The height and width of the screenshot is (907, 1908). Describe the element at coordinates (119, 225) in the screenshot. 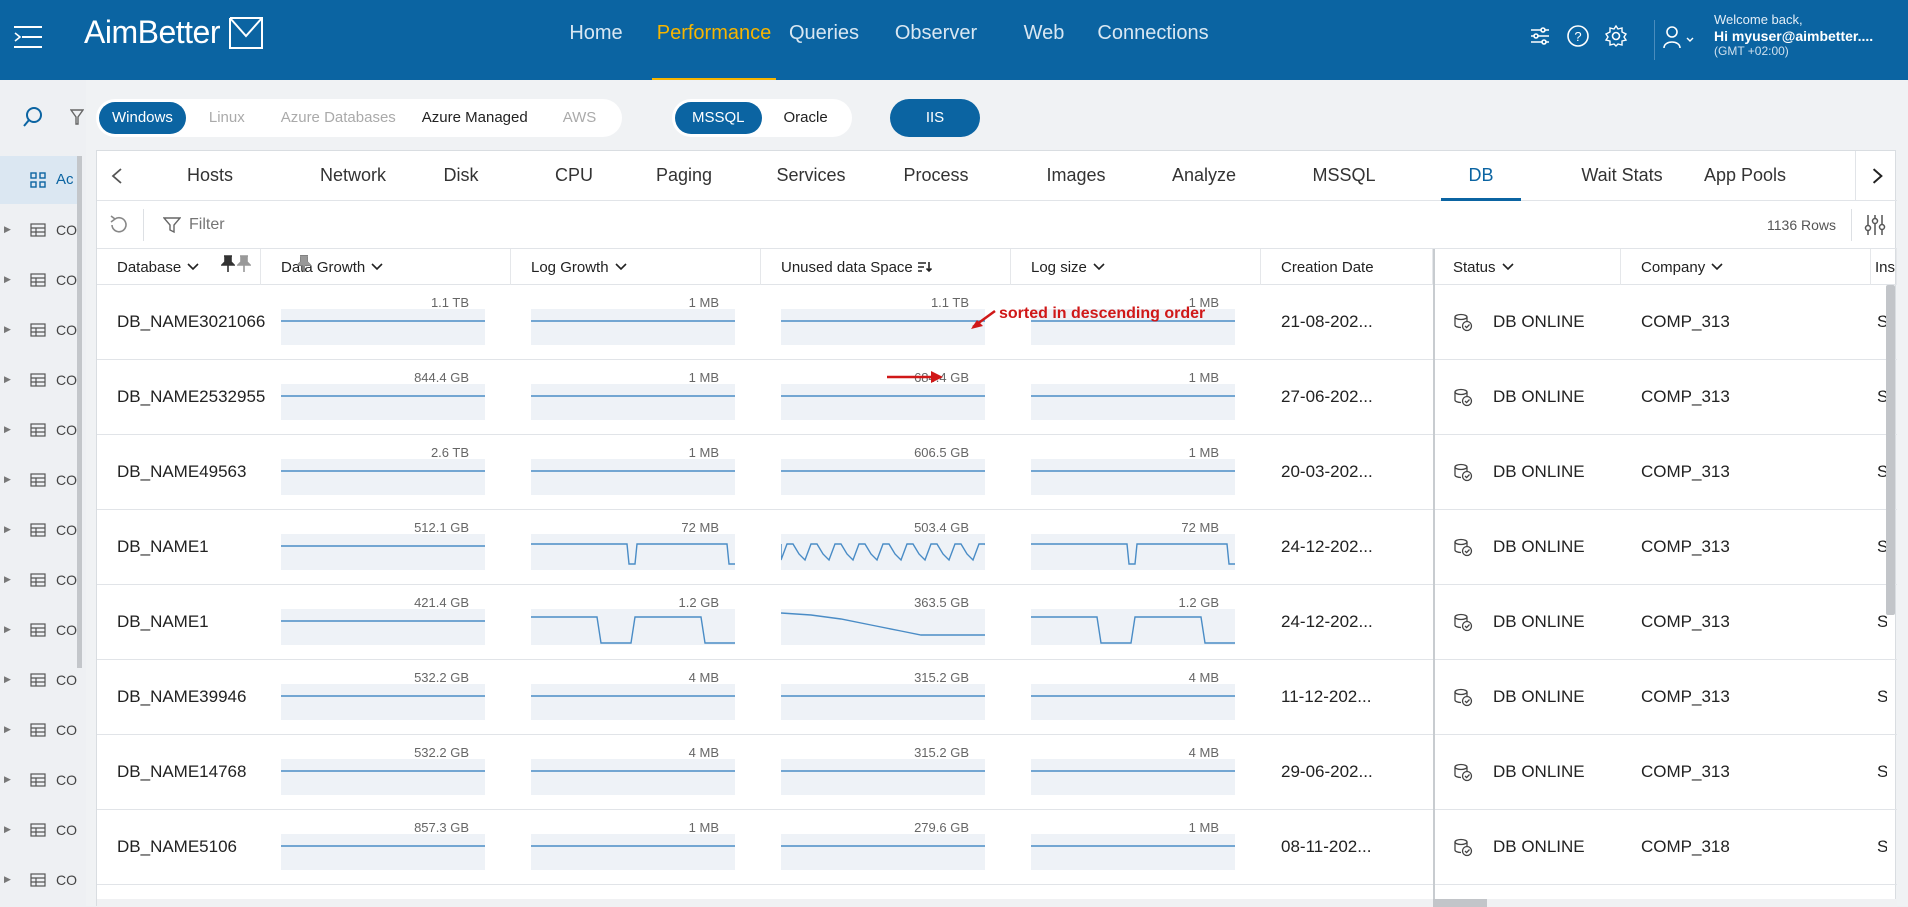

I see `refresh-icon` at that location.